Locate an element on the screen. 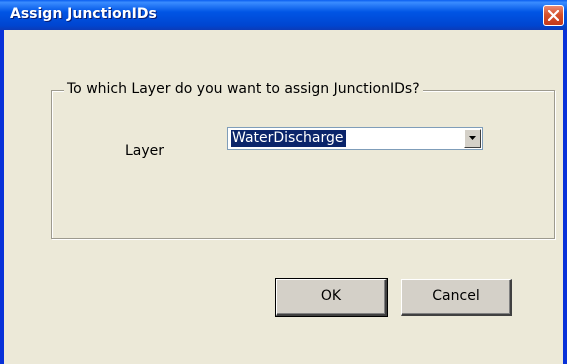 The width and height of the screenshot is (567, 364). close-button is located at coordinates (553, 15).